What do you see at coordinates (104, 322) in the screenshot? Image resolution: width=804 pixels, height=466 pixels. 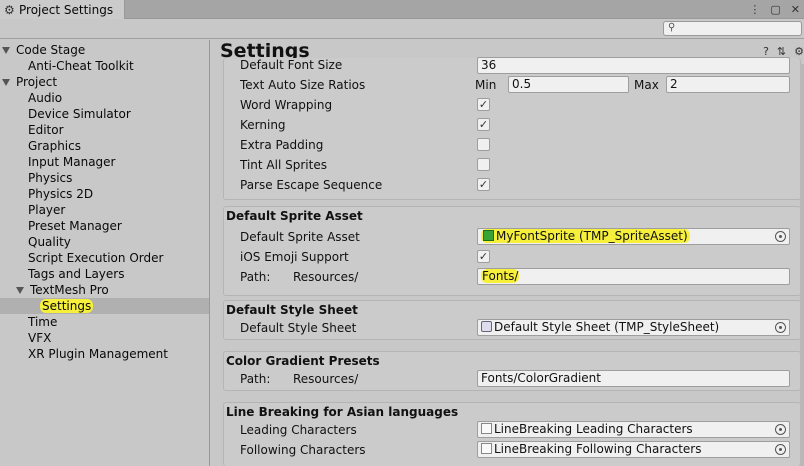 I see `sidebar-item-time: Time` at bounding box center [104, 322].